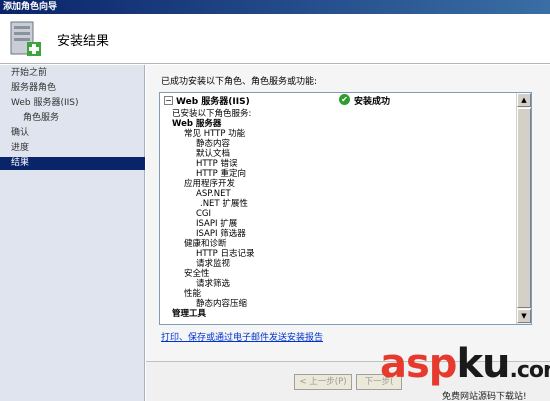 The height and width of the screenshot is (401, 550). What do you see at coordinates (338, 100) in the screenshot?
I see `role-row: − Web 服务器(IIS) ✔ 安装成功` at bounding box center [338, 100].